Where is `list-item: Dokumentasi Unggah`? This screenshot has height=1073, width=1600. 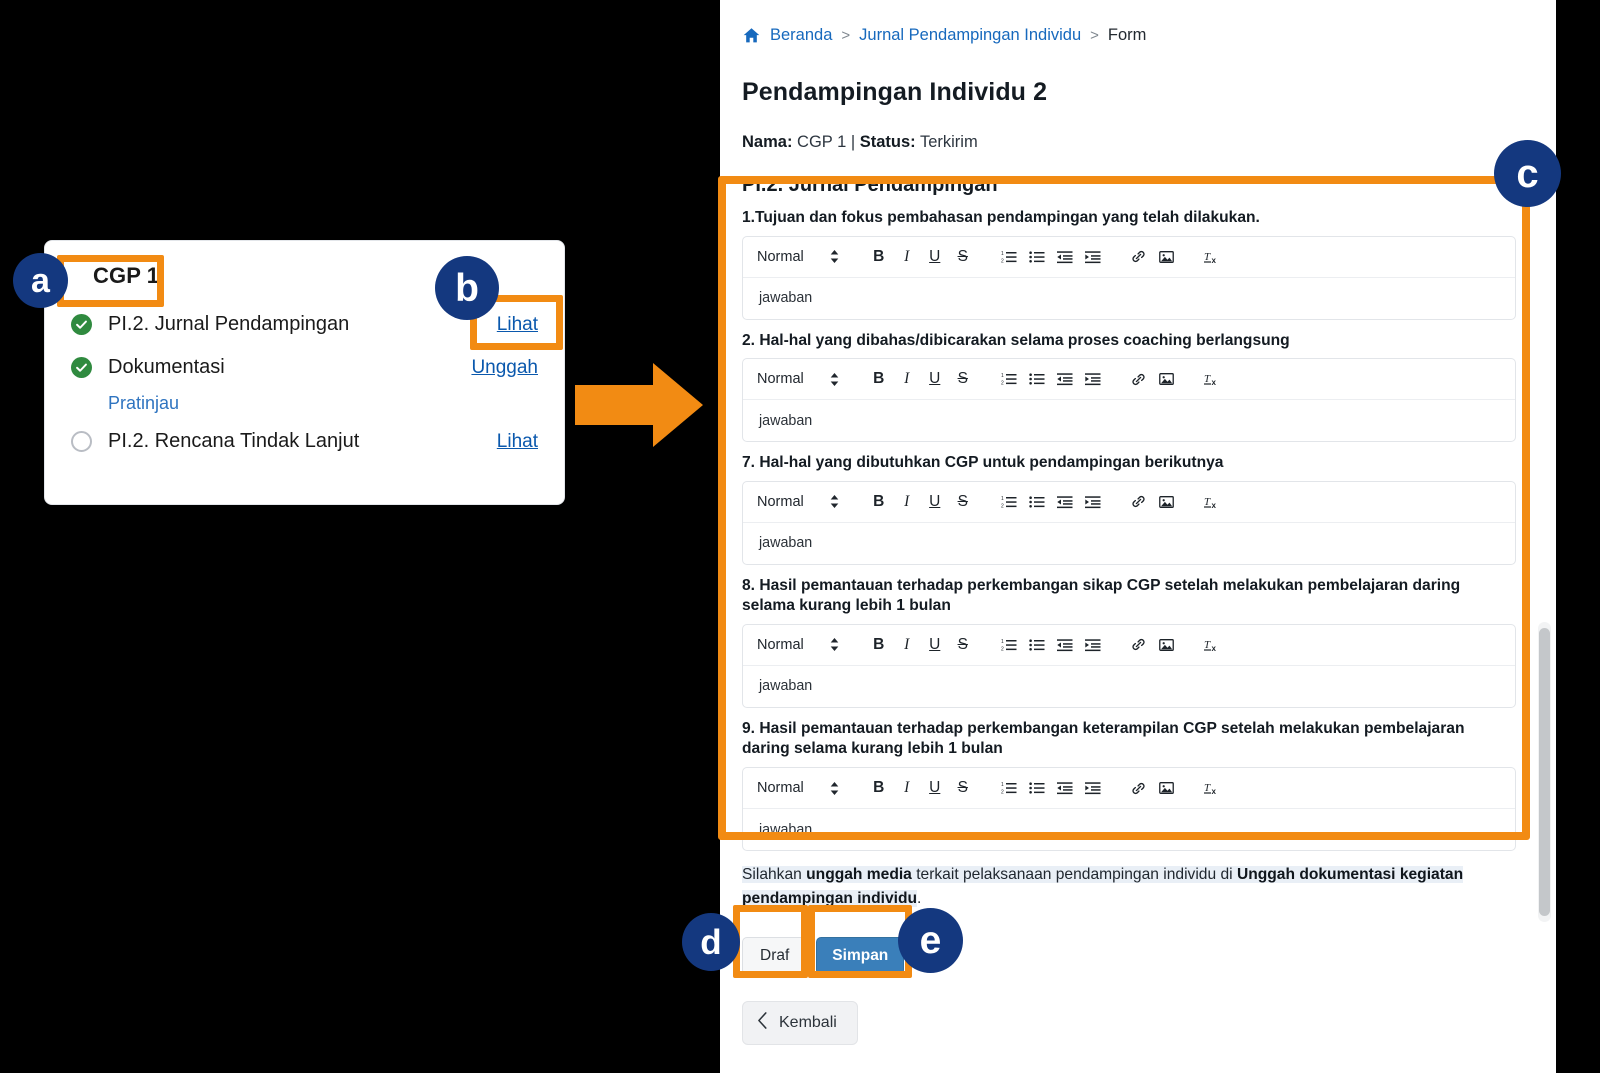
list-item: Dokumentasi Unggah is located at coordinates (304, 367).